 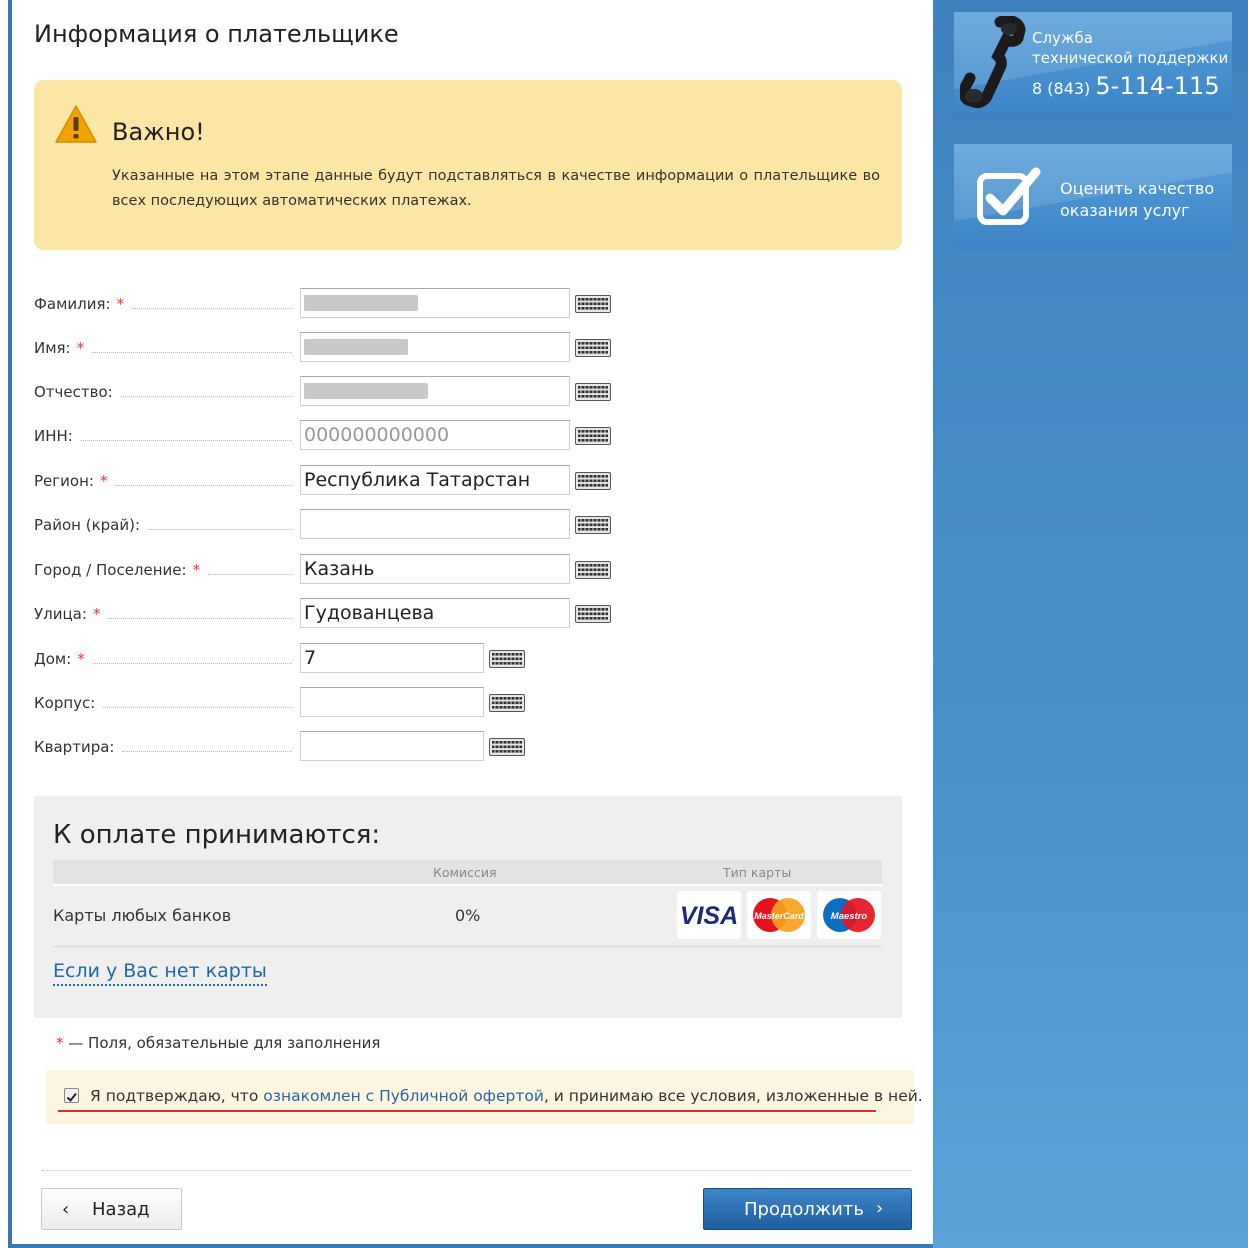 What do you see at coordinates (76, 124) in the screenshot?
I see `warning-icon` at bounding box center [76, 124].